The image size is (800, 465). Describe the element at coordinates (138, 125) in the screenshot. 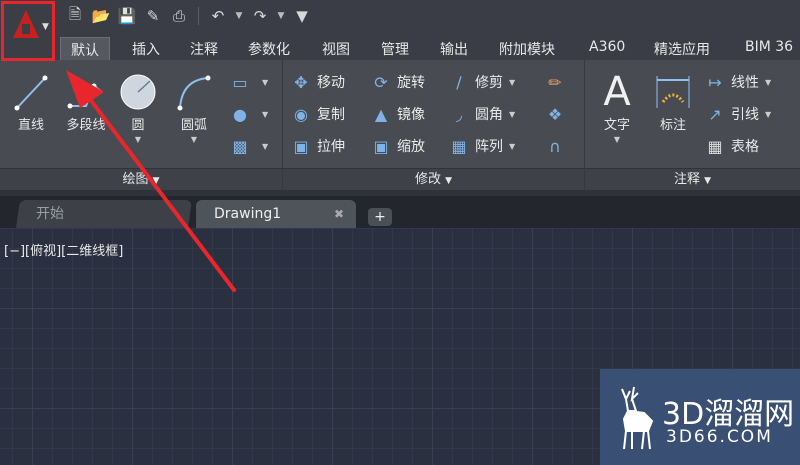

I see `circle-label: 圆` at that location.